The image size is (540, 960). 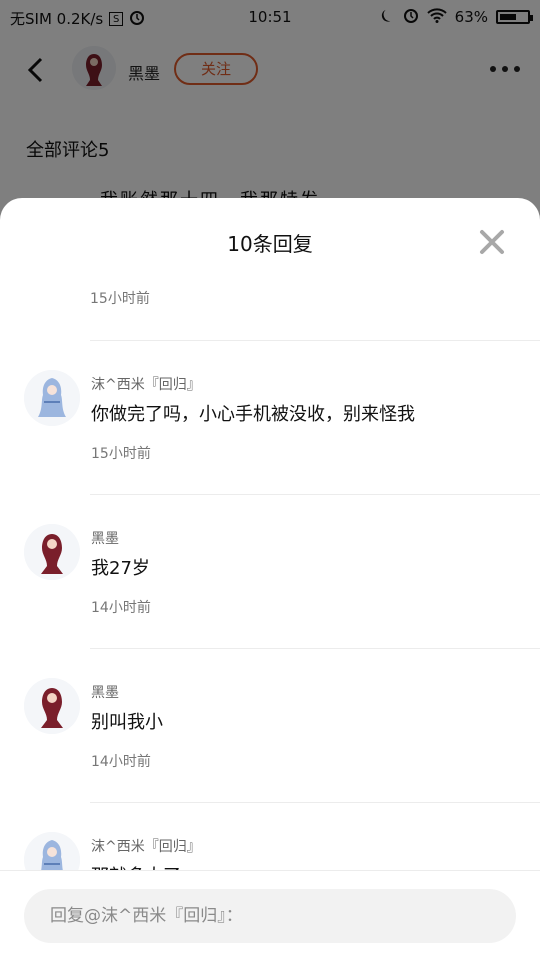 I want to click on reply-text: 那就多大了, so click(x=136, y=866).